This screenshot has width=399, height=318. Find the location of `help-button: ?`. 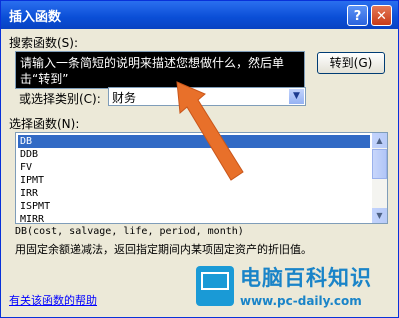

help-button: ? is located at coordinates (357, 15).